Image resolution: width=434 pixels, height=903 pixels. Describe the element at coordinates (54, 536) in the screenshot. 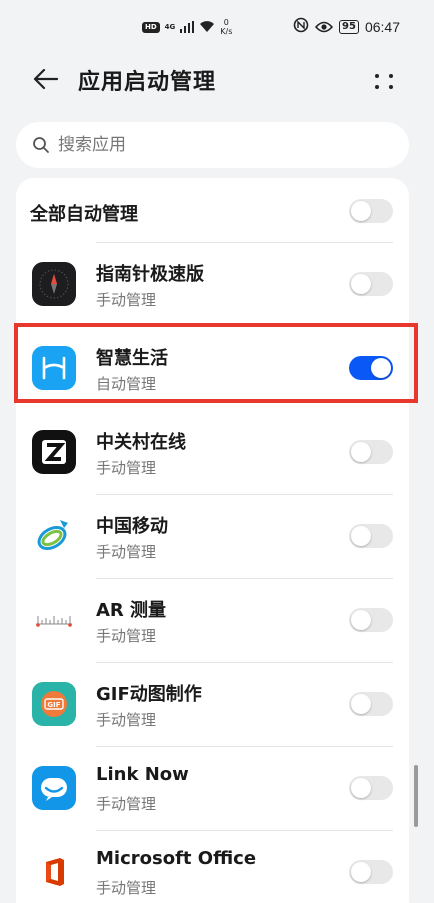

I see `china-mobile-app-icon` at that location.